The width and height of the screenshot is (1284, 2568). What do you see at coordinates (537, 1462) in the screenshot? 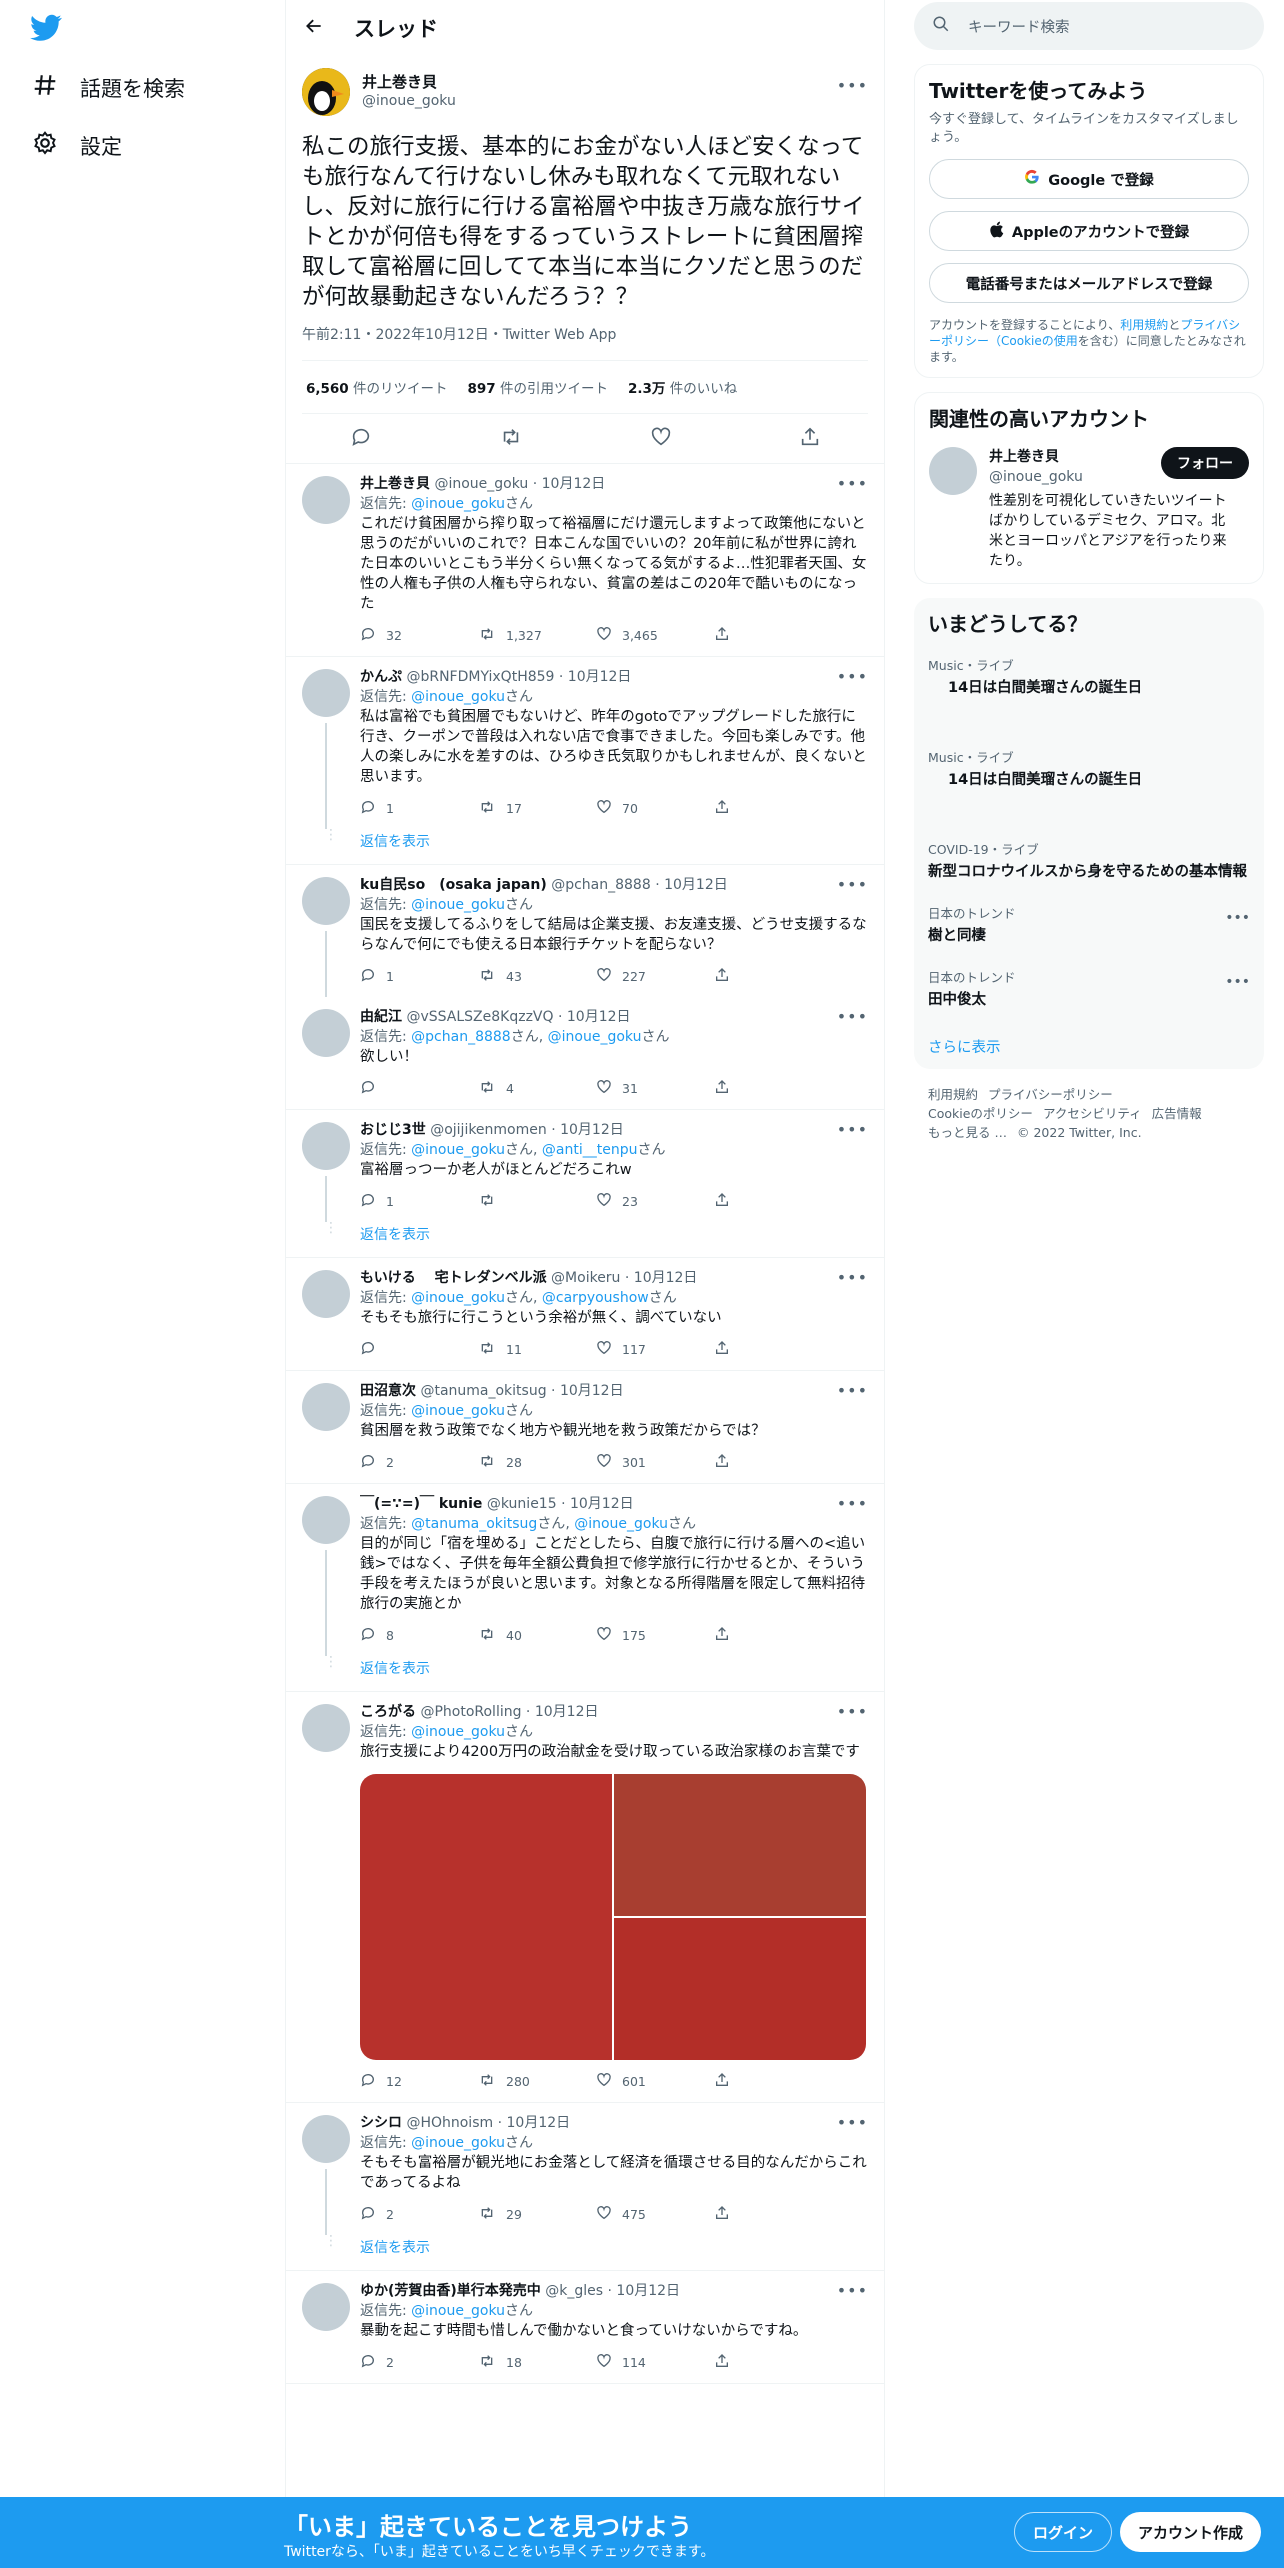
I see `retweet-button: 28` at bounding box center [537, 1462].